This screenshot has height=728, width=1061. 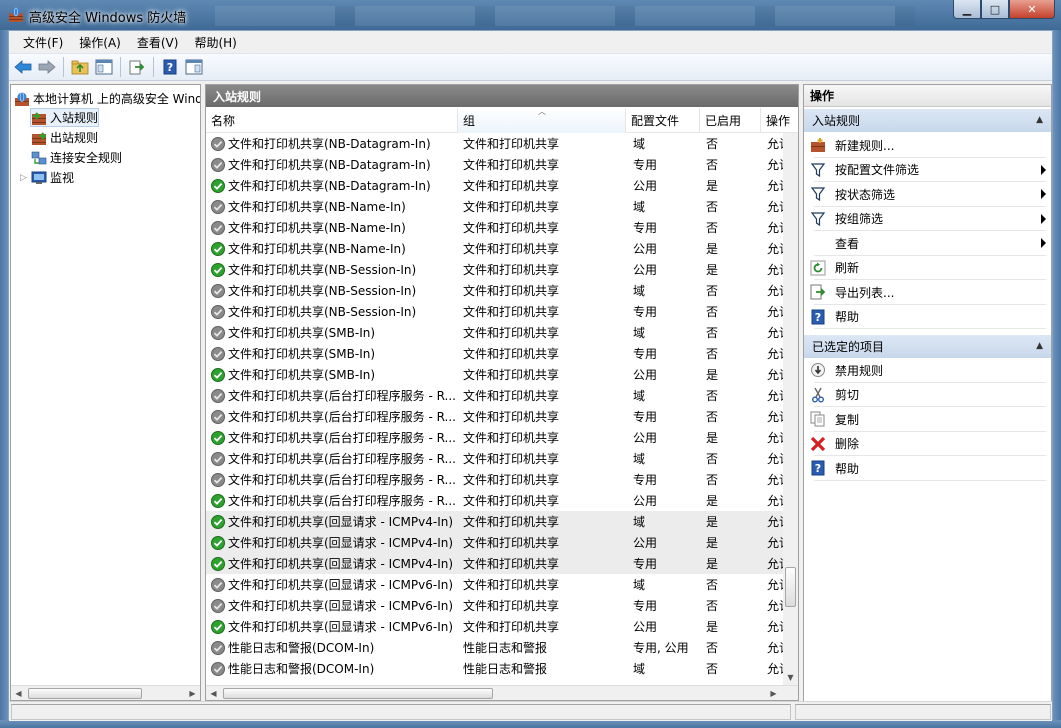 I want to click on action-pane-icon, so click(x=194, y=67).